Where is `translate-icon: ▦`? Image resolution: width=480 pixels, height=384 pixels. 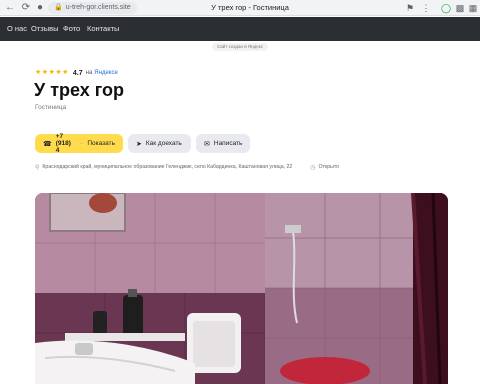 translate-icon: ▦ is located at coordinates (473, 8).